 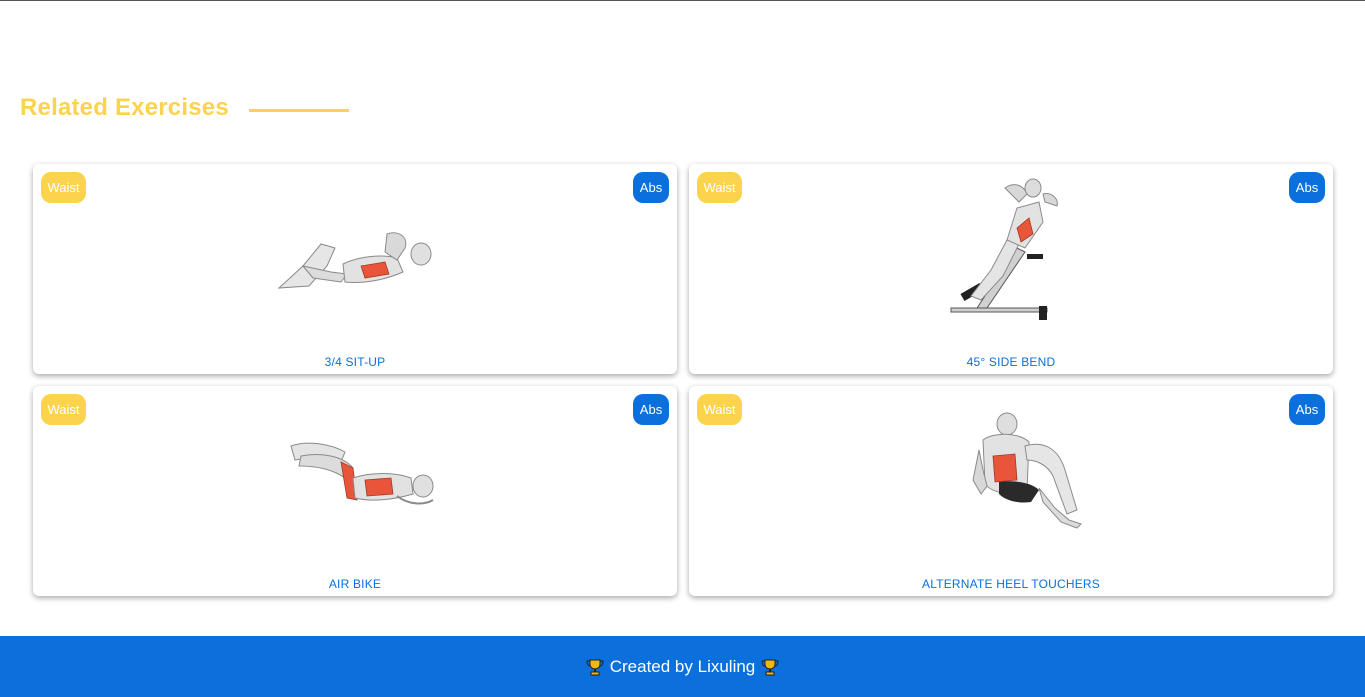 I want to click on exercise-card: Waist Abs ALTERNATE HEEL TOUCHERS, so click(x=1011, y=491).